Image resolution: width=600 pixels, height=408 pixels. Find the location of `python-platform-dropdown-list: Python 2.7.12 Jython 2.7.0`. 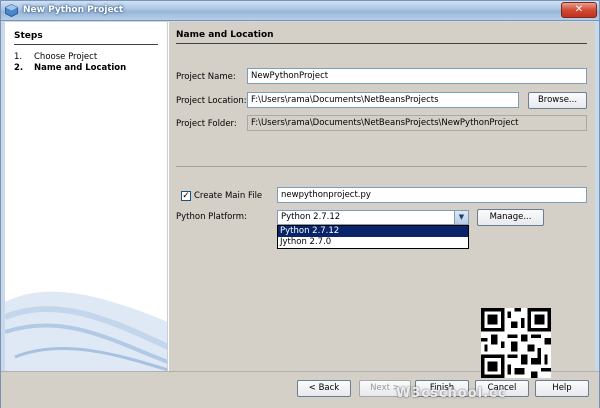

python-platform-dropdown-list: Python 2.7.12 Jython 2.7.0 is located at coordinates (373, 237).